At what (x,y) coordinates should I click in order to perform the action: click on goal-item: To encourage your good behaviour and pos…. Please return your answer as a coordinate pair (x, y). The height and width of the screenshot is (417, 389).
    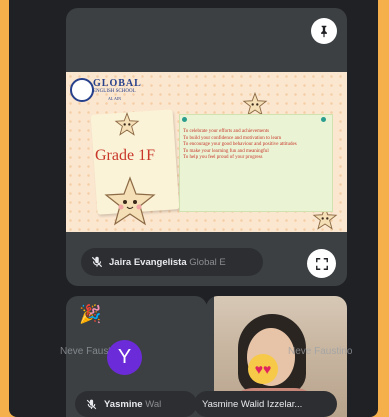
    Looking at the image, I should click on (240, 145).